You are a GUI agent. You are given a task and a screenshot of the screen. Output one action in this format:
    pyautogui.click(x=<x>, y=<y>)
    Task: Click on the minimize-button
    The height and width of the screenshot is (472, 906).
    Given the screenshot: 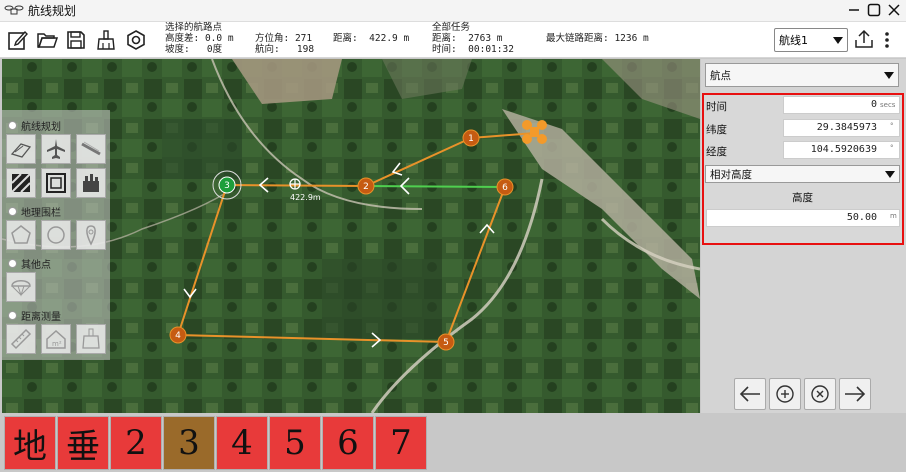 What is the action you would take?
    pyautogui.click(x=854, y=10)
    